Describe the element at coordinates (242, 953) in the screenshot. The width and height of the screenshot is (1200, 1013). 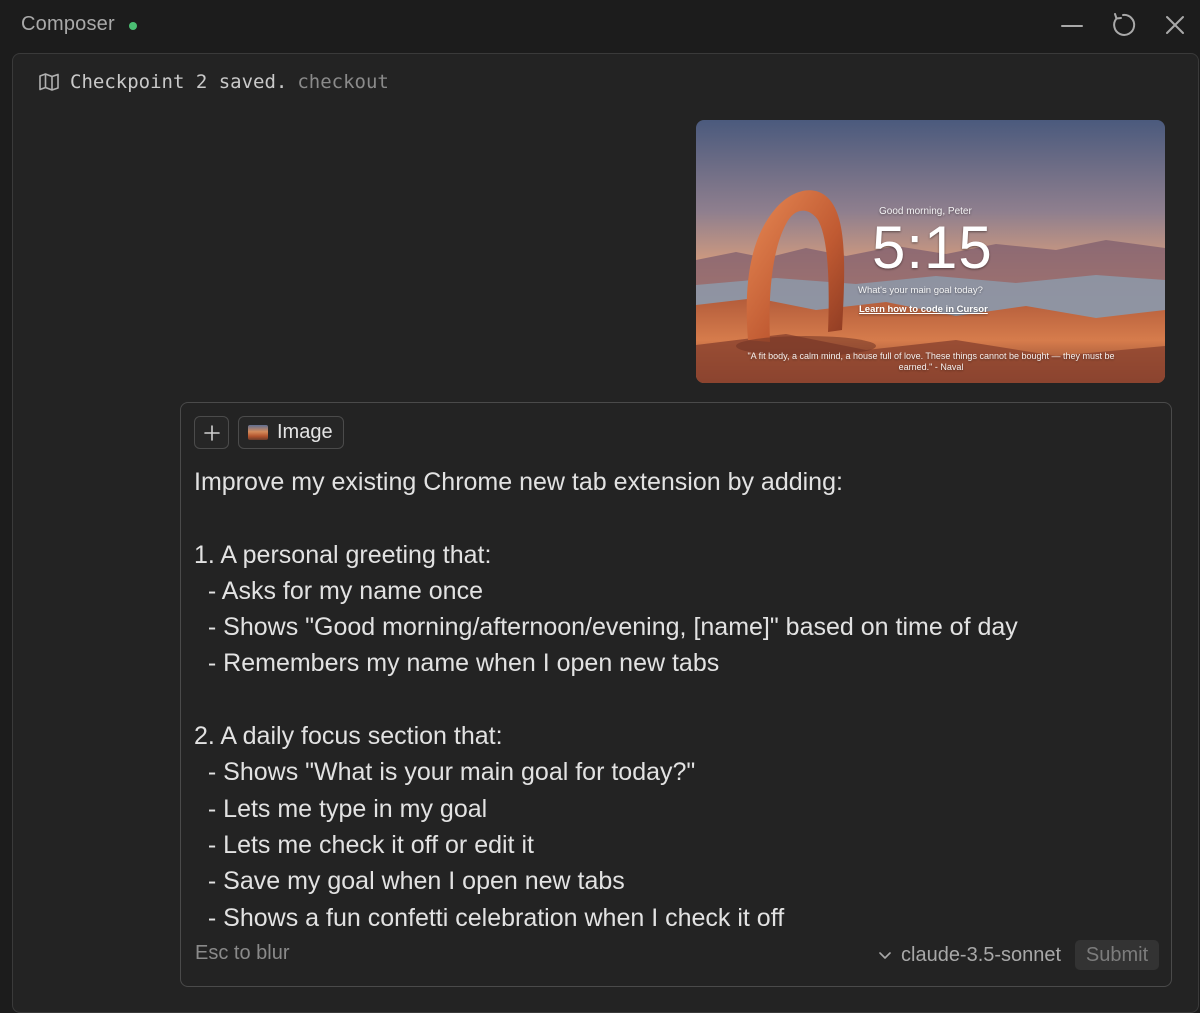
I see `esc-hint: Esc to blur` at that location.